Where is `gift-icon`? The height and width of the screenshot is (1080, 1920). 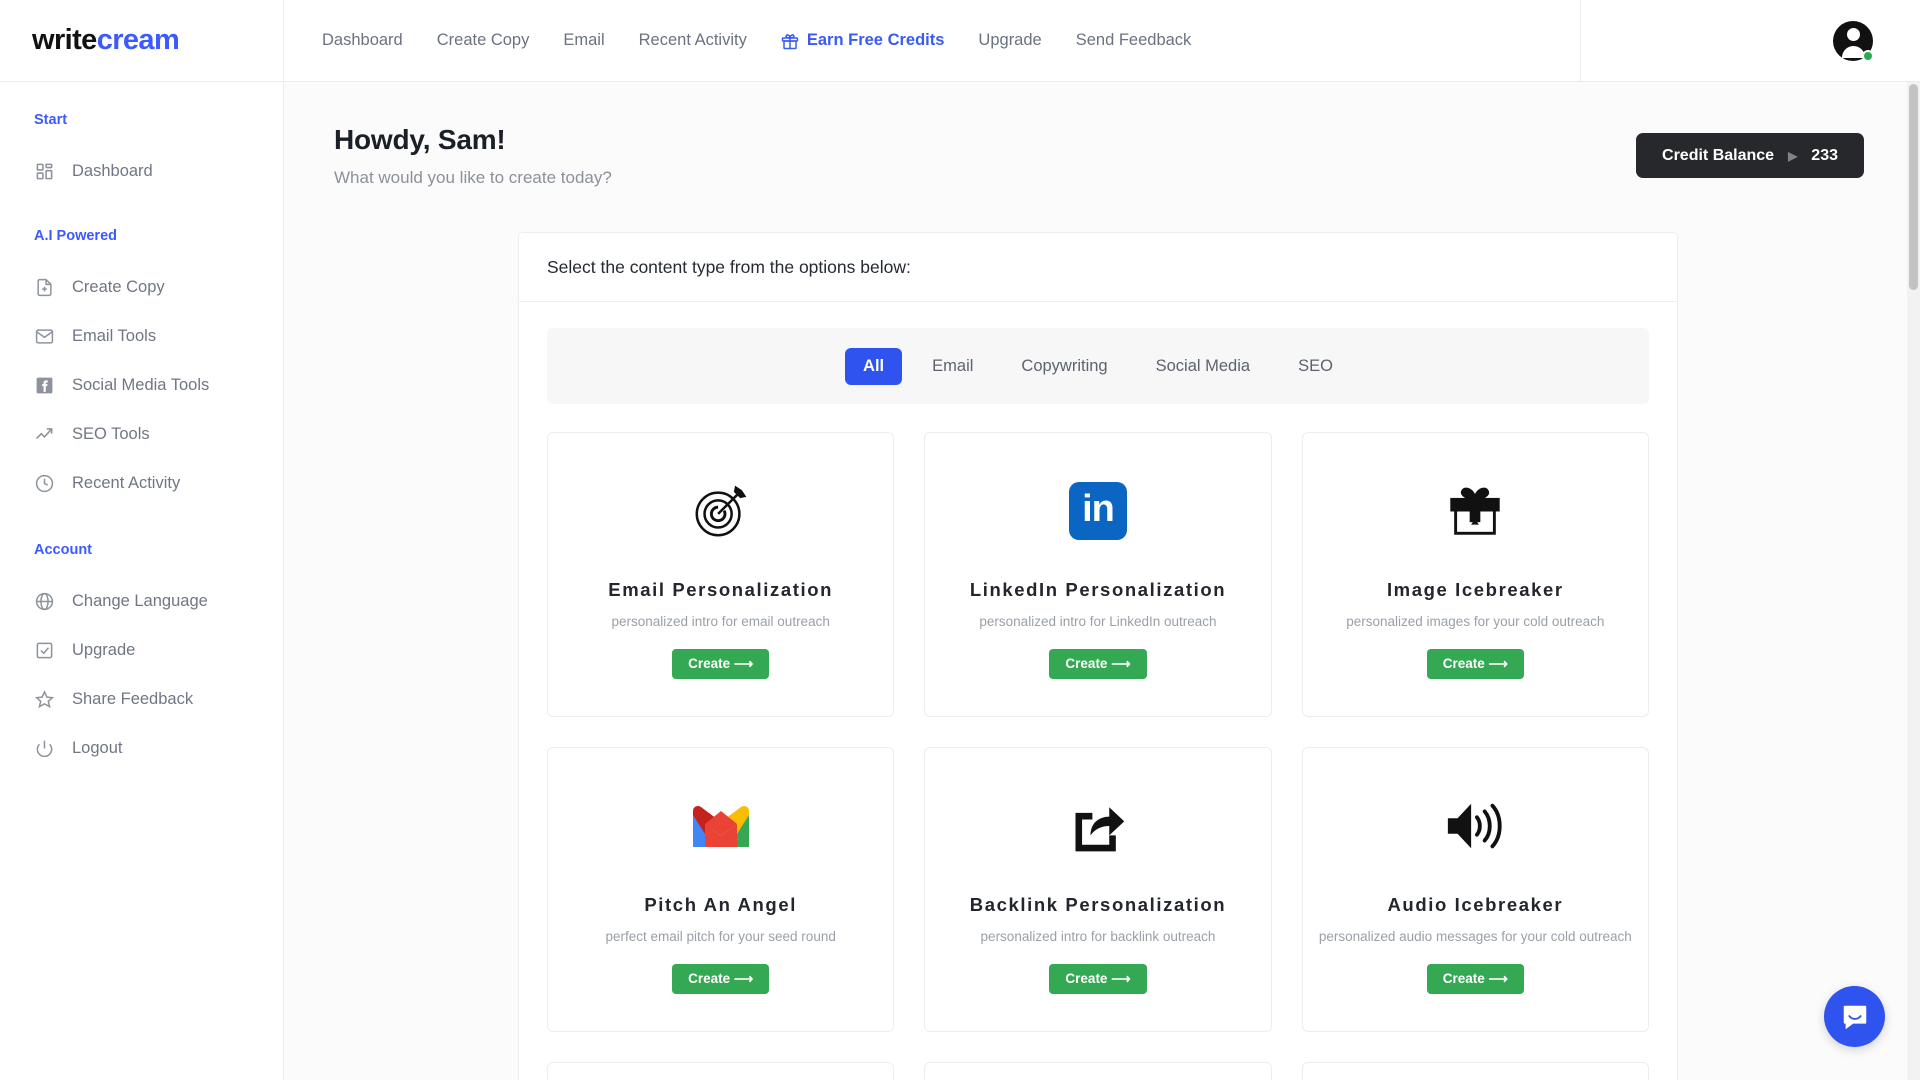
gift-icon is located at coordinates (790, 41).